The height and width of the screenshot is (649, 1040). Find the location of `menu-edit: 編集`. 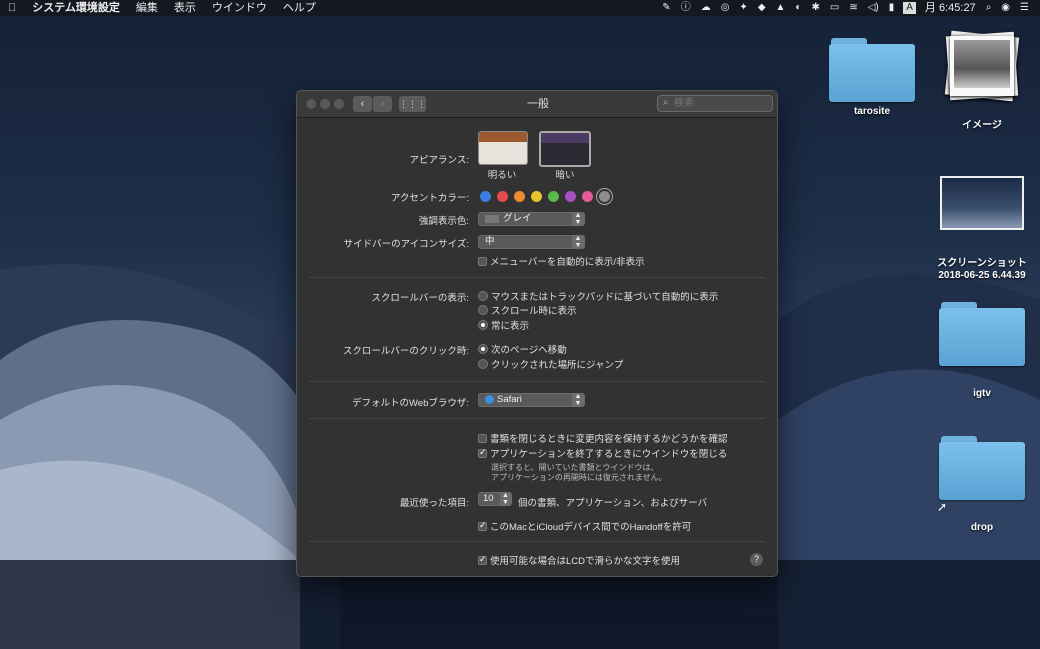

menu-edit: 編集 is located at coordinates (147, 8).